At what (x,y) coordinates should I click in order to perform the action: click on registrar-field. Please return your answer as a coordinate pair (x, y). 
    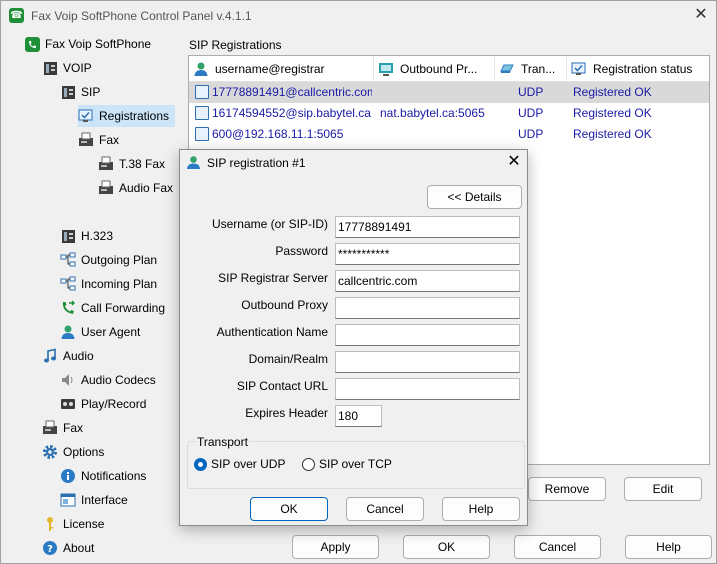
    Looking at the image, I should click on (427, 281).